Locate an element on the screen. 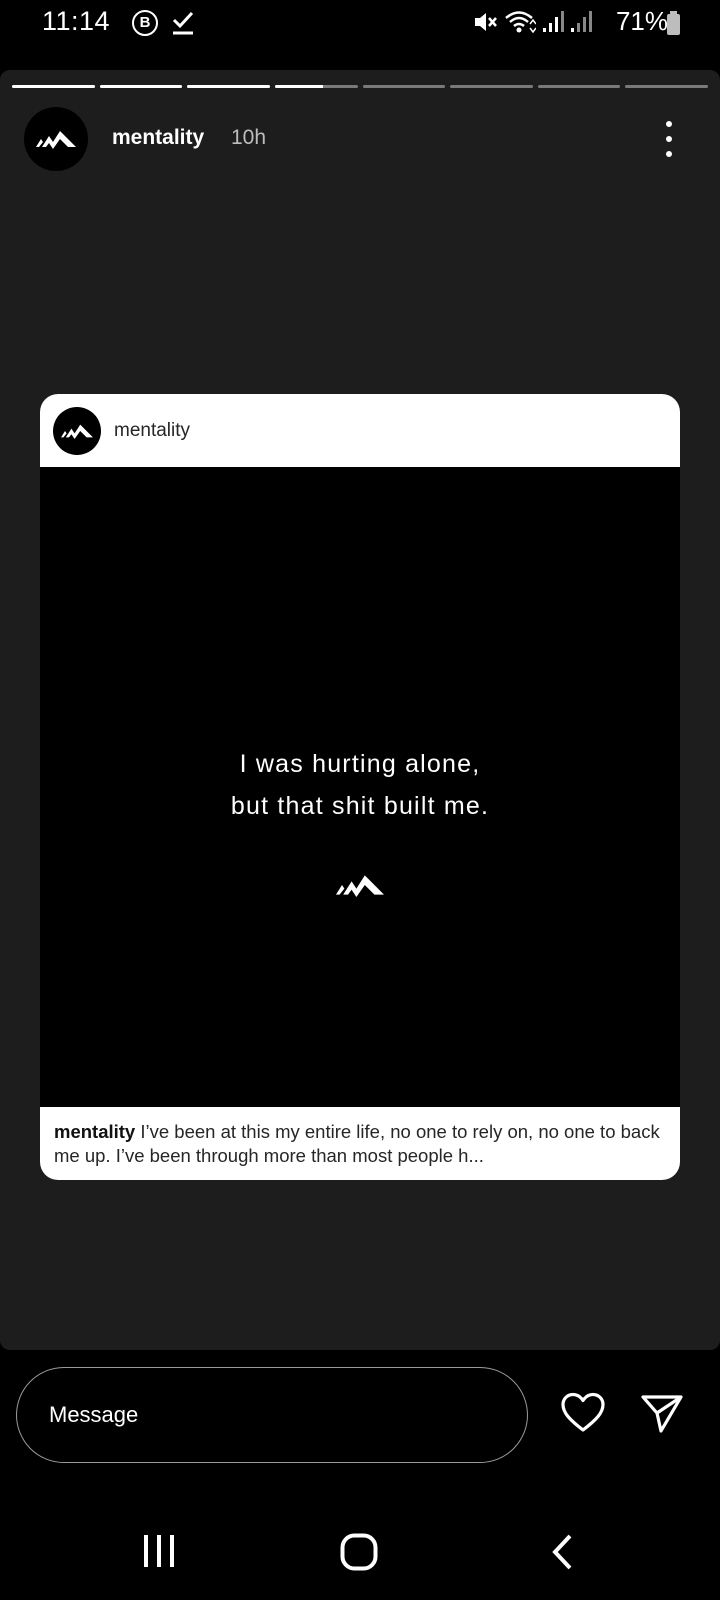 This screenshot has width=720, height=1600. story-timestamp: 10h is located at coordinates (249, 137).